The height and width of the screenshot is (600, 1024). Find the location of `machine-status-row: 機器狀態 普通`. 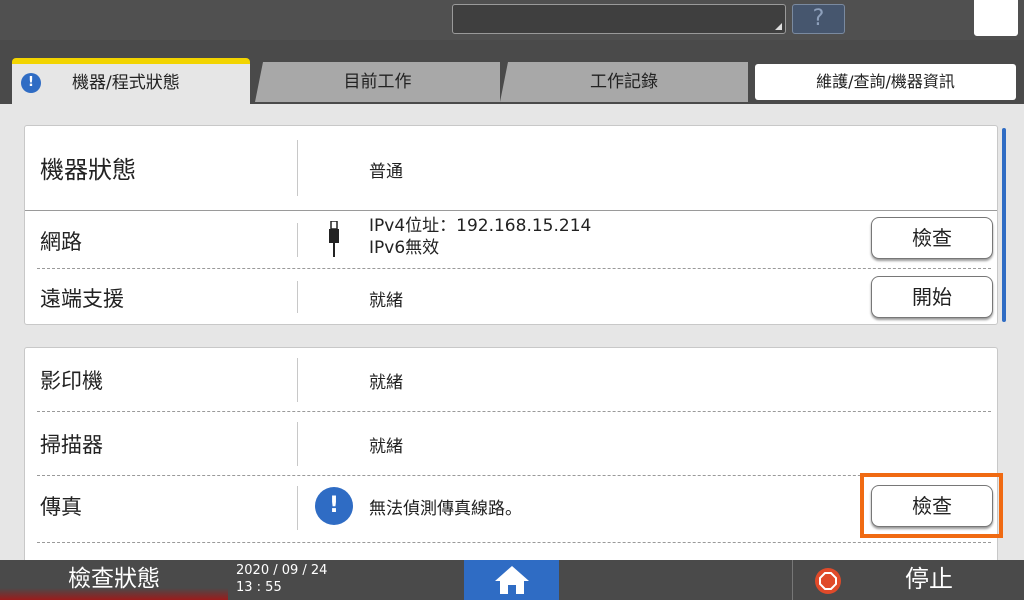

machine-status-row: 機器狀態 普通 is located at coordinates (511, 168).